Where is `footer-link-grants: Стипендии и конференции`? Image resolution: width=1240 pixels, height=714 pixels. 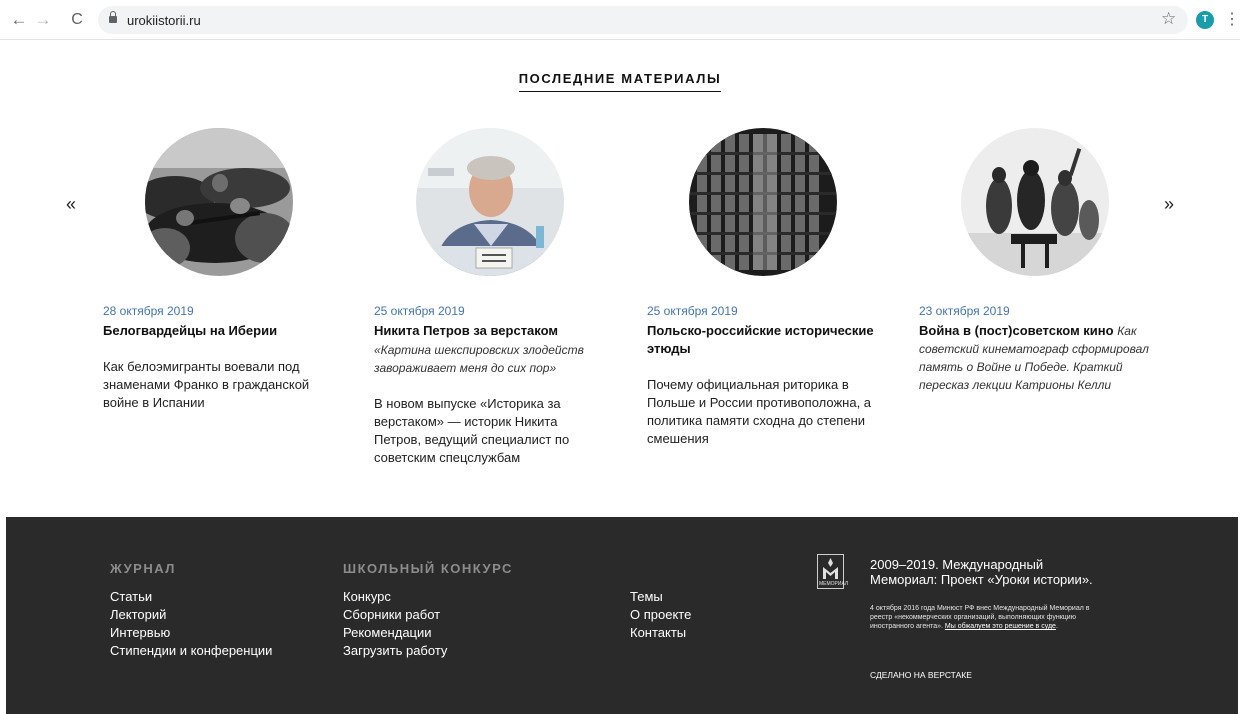
footer-link-grants: Стипендии и конференции is located at coordinates (191, 651).